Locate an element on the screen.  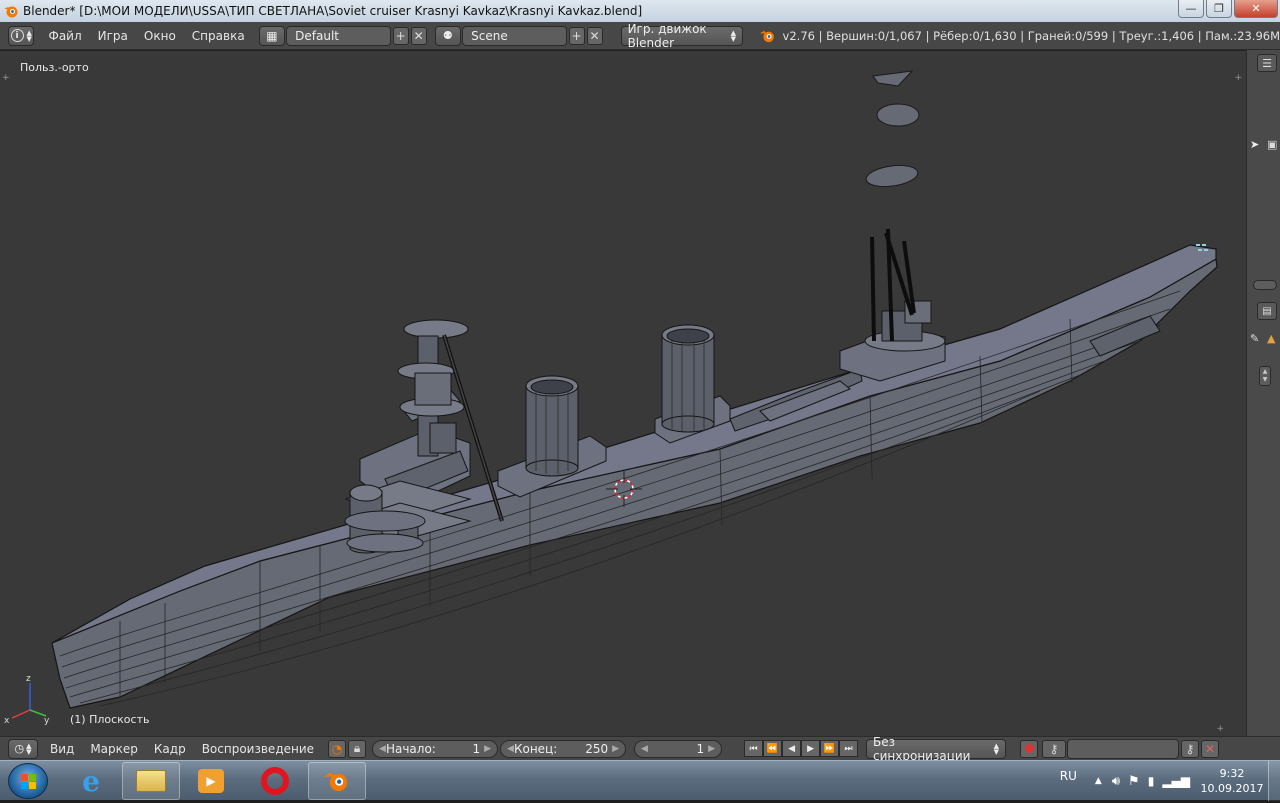
object-data-icon: ▲ is located at coordinates (1271, 338).